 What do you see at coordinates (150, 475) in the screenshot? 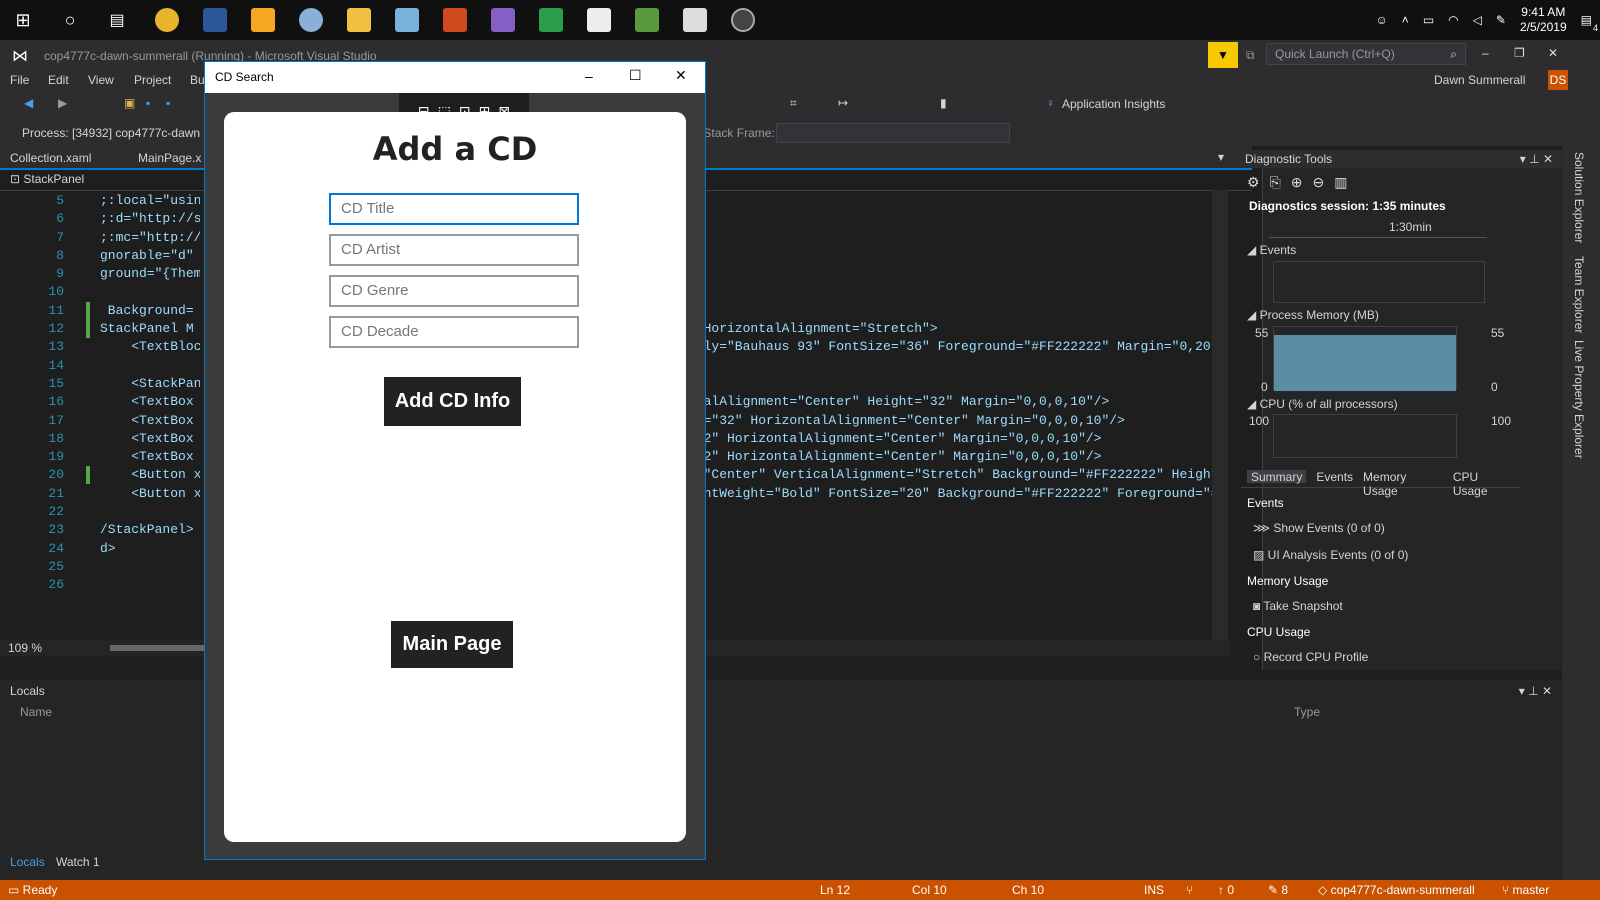
I see `code-line: <Button x` at bounding box center [150, 475].